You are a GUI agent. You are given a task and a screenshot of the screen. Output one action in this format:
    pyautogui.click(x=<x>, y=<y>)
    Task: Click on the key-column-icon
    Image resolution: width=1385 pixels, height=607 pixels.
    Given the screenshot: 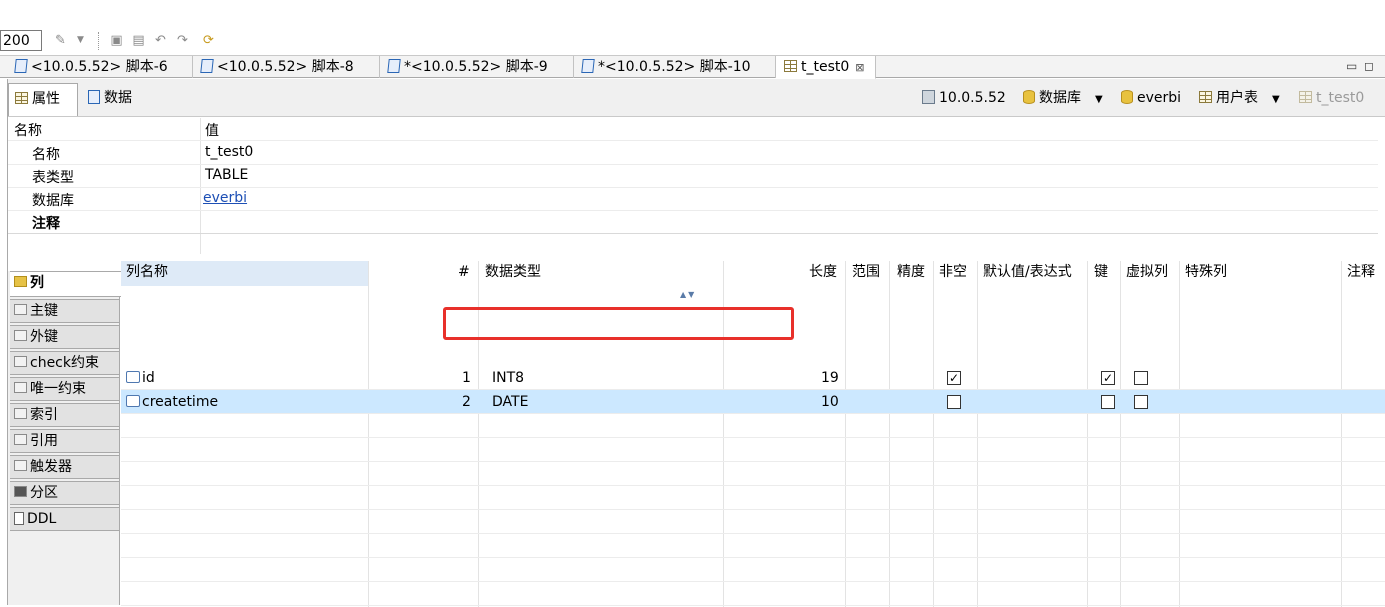 What is the action you would take?
    pyautogui.click(x=133, y=377)
    